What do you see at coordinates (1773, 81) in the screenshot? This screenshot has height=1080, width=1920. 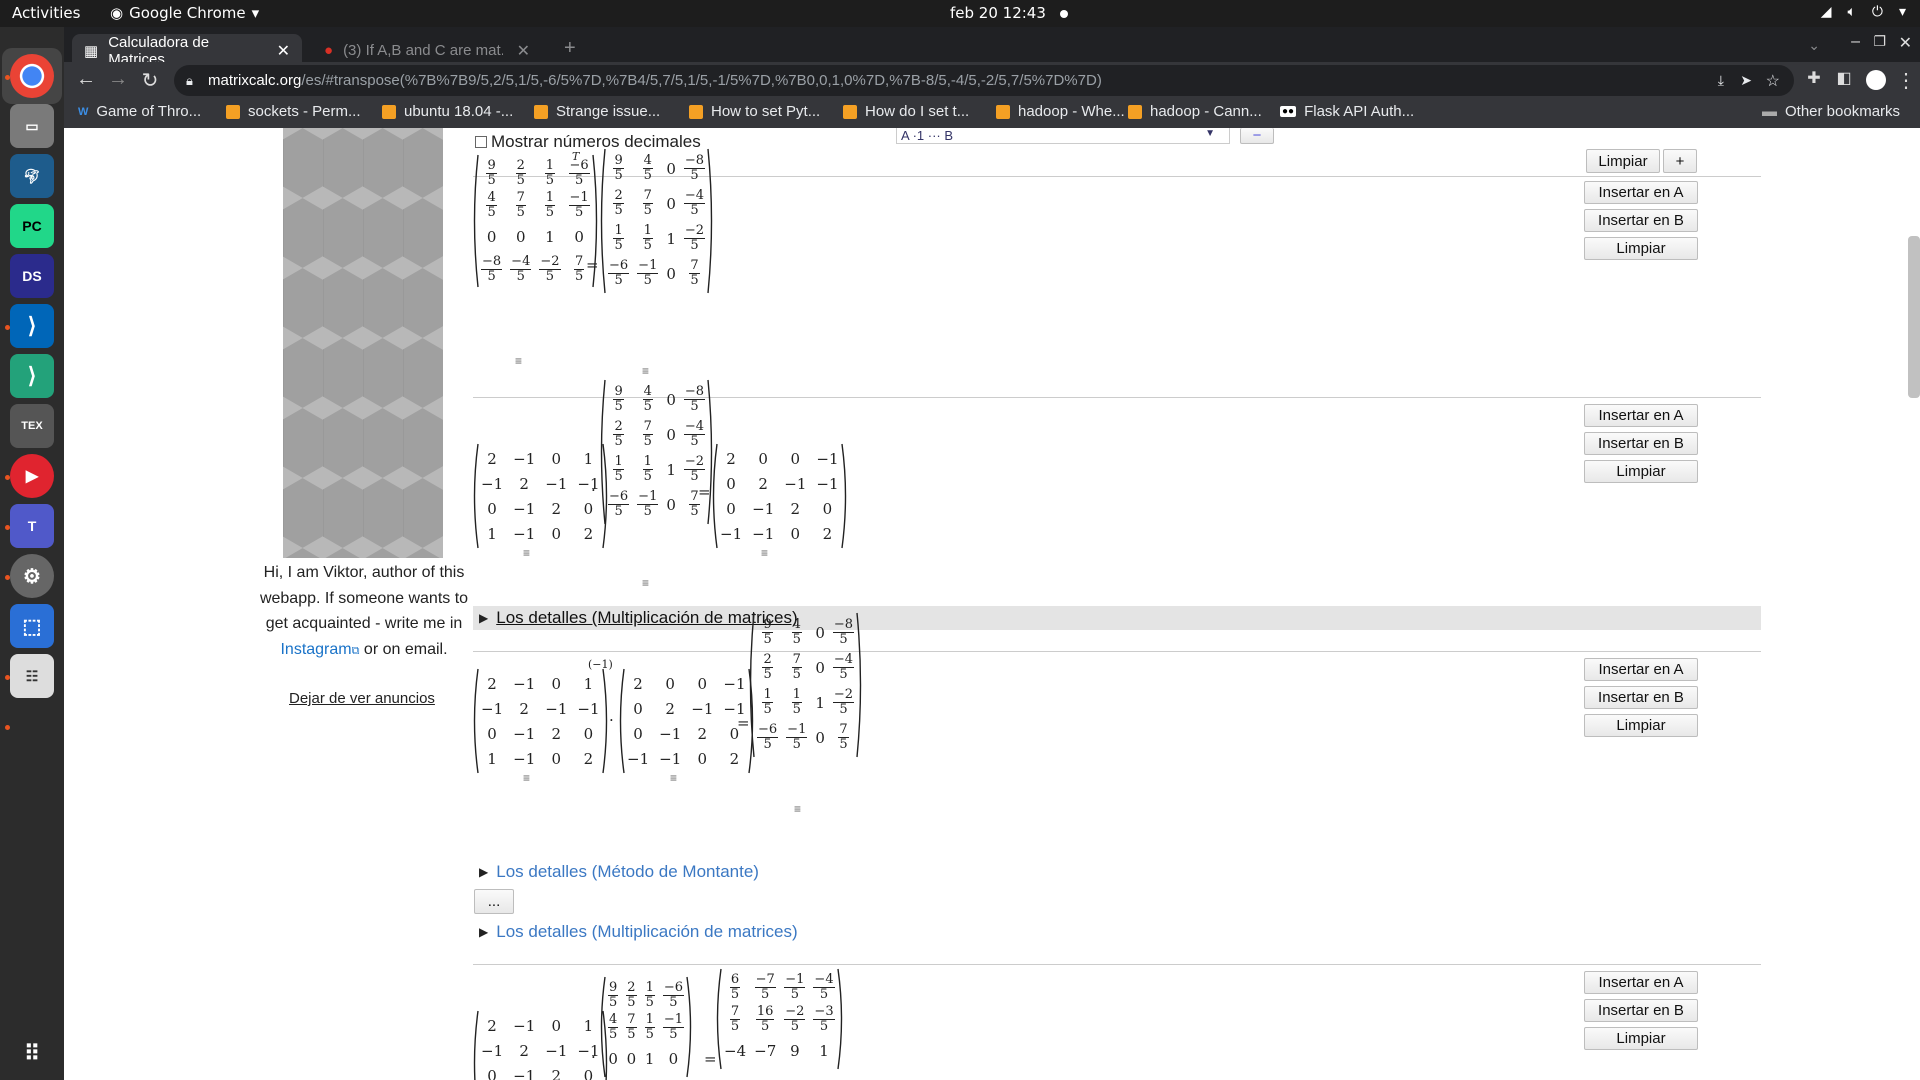 I see `star-icon: ☆` at bounding box center [1773, 81].